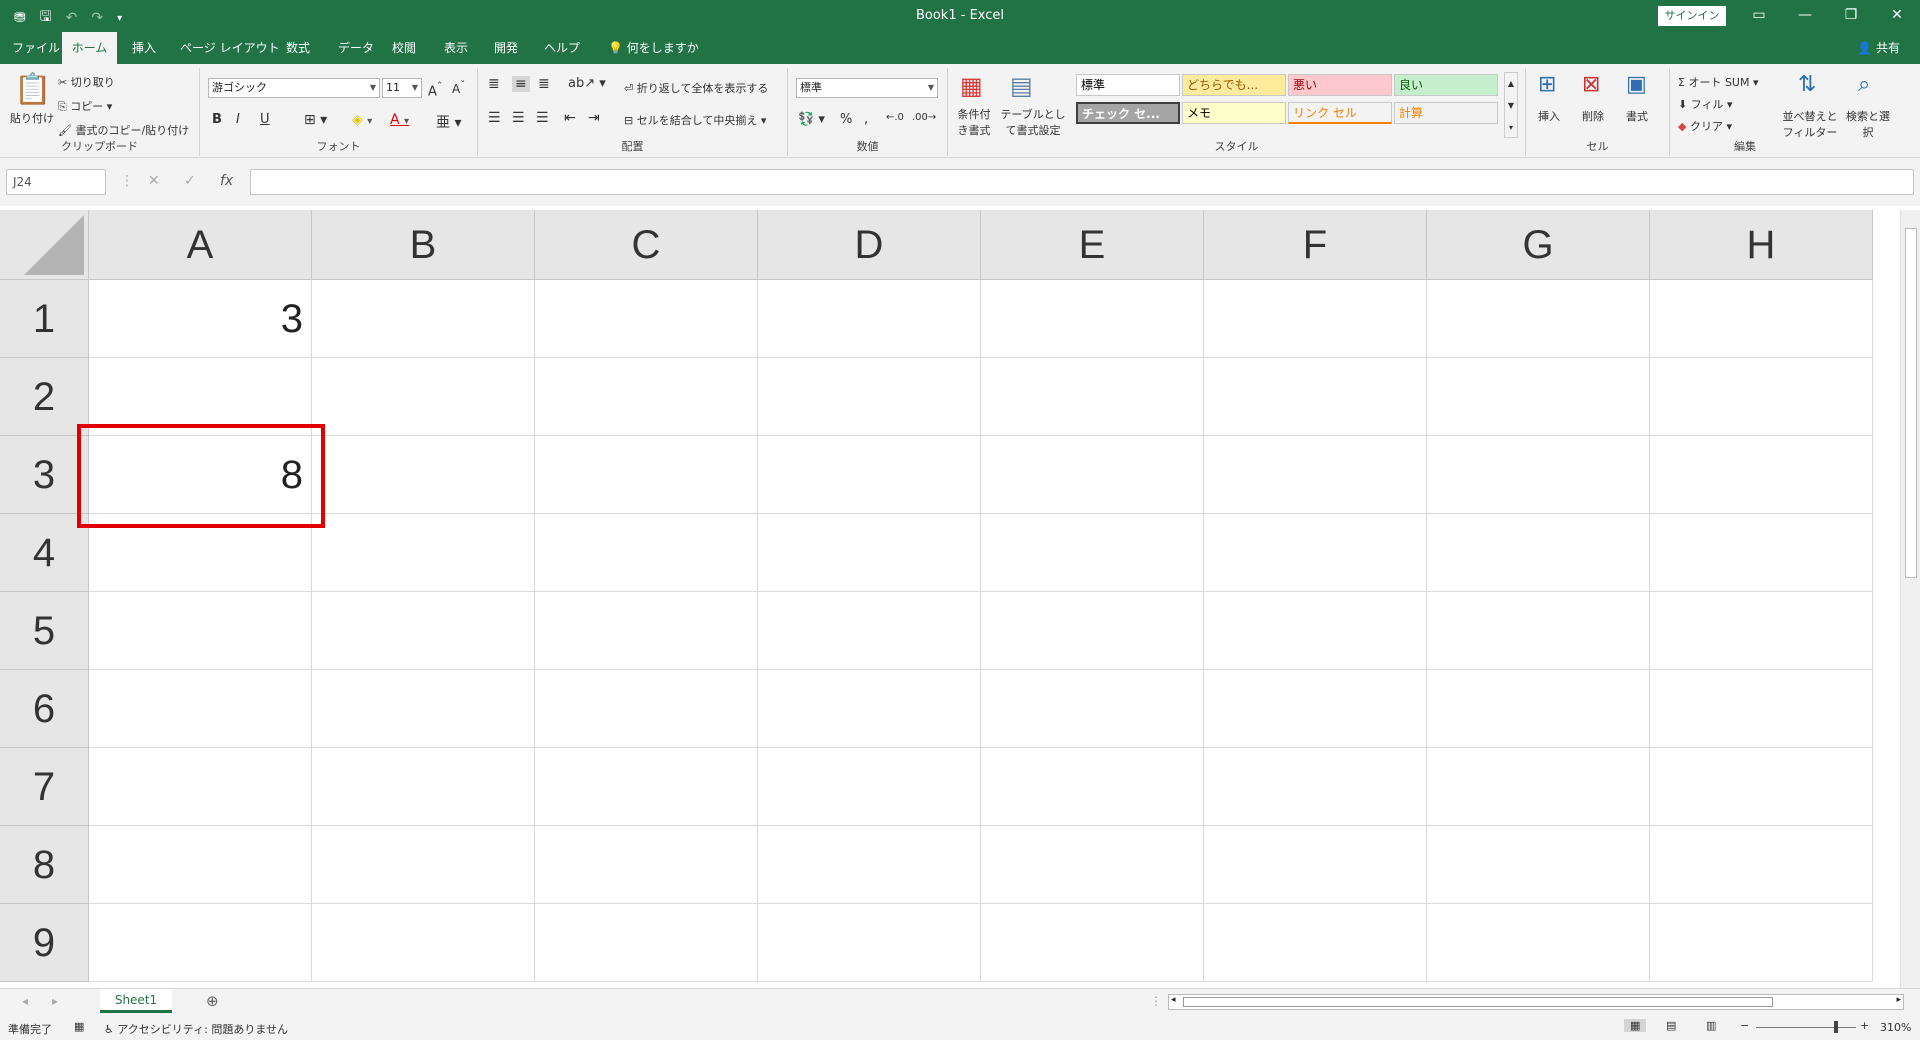  I want to click on cell-F2, so click(1315, 397).